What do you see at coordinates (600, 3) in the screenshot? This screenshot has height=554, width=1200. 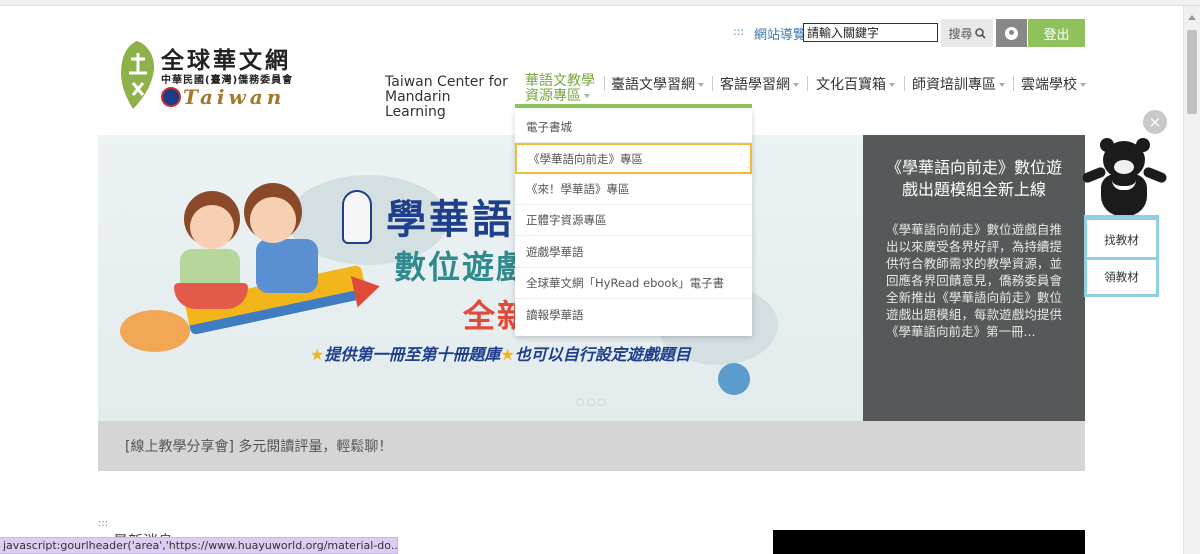 I see `browser-top-edge` at bounding box center [600, 3].